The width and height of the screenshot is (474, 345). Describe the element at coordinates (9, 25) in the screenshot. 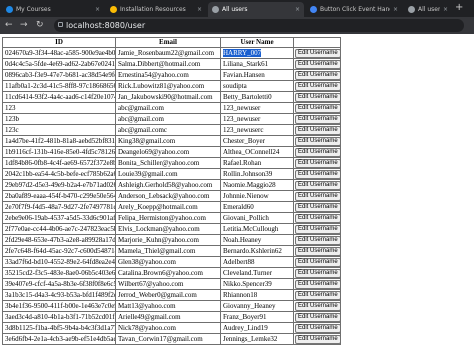

I see `back-arrow-icon: ←` at that location.